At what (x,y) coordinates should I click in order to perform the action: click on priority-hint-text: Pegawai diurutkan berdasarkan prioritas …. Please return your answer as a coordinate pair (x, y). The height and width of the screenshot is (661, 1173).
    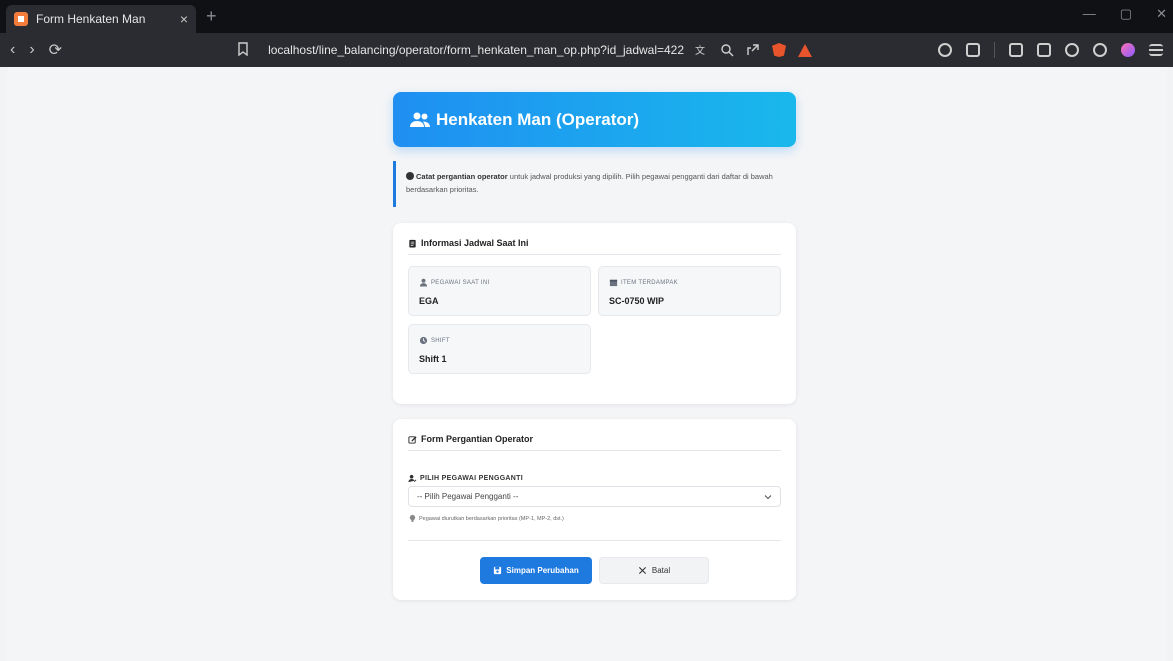
    Looking at the image, I should click on (491, 518).